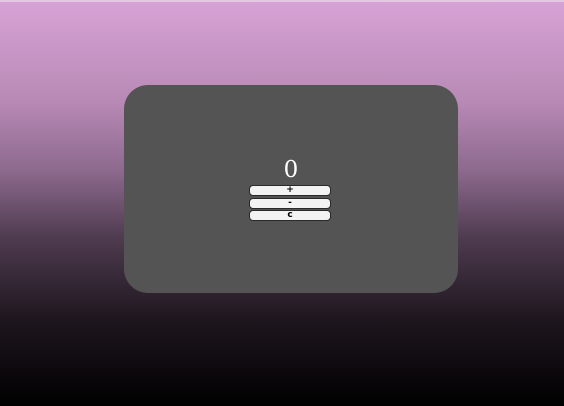 The height and width of the screenshot is (406, 564). What do you see at coordinates (290, 215) in the screenshot?
I see `clear-button: c` at bounding box center [290, 215].